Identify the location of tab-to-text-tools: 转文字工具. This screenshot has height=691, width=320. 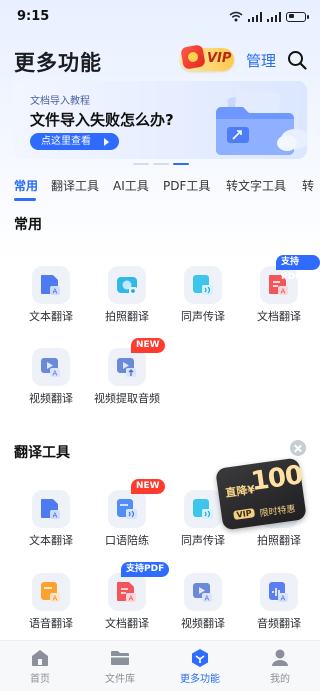
(256, 185).